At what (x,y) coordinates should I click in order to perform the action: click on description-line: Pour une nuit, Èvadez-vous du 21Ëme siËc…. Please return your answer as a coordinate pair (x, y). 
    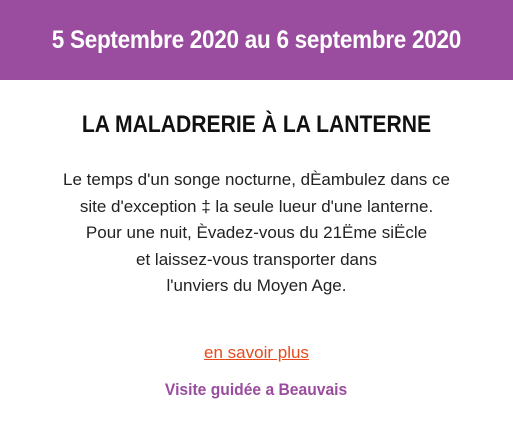
    Looking at the image, I should click on (256, 232).